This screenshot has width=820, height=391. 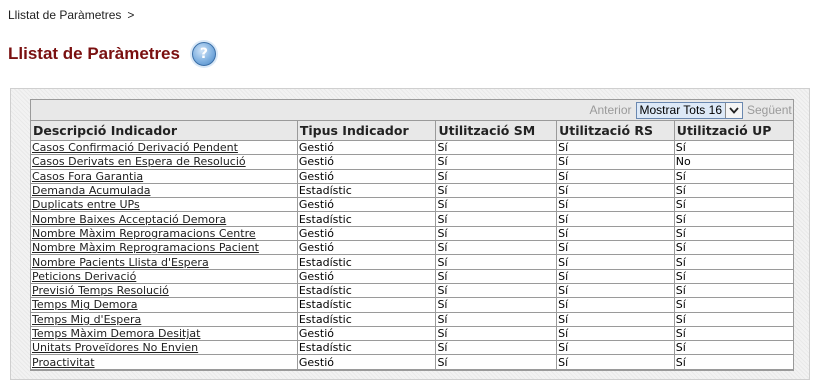 I want to click on indicator-cell: Temps Mig d'Espera, so click(x=164, y=319).